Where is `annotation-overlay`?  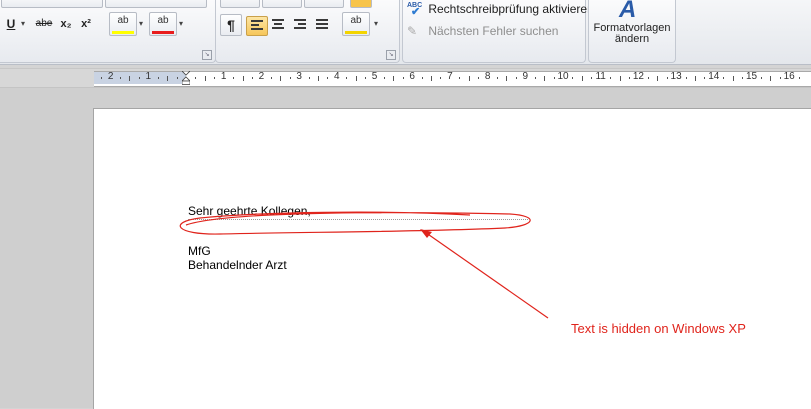 annotation-overlay is located at coordinates (364, 265).